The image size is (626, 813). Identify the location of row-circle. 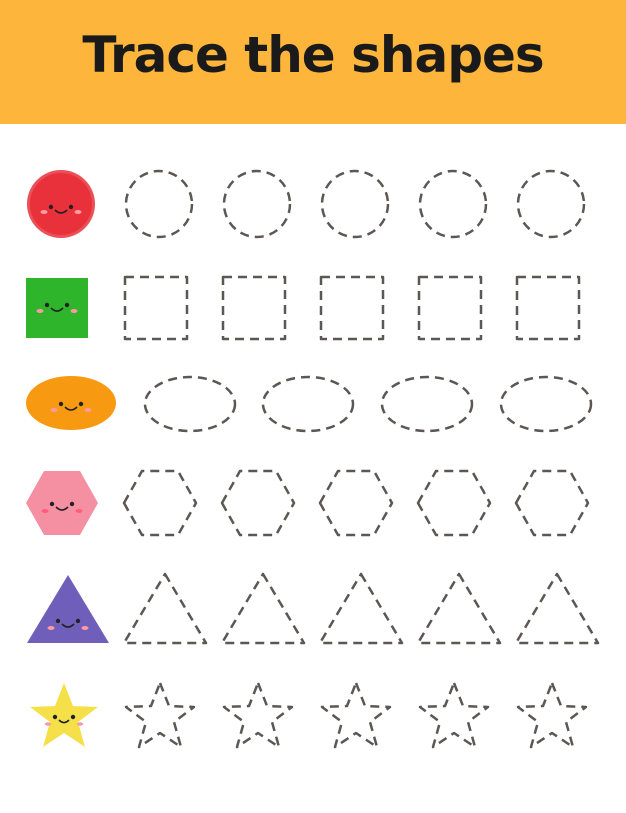
(305, 204).